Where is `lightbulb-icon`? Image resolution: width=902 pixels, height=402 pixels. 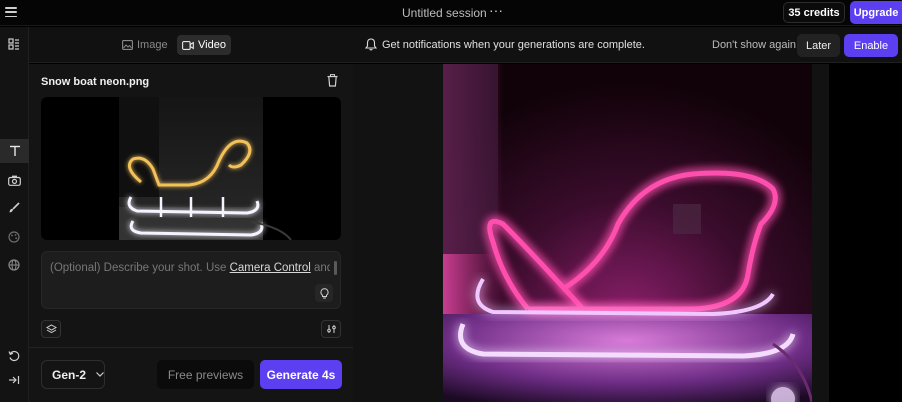
lightbulb-icon is located at coordinates (324, 293).